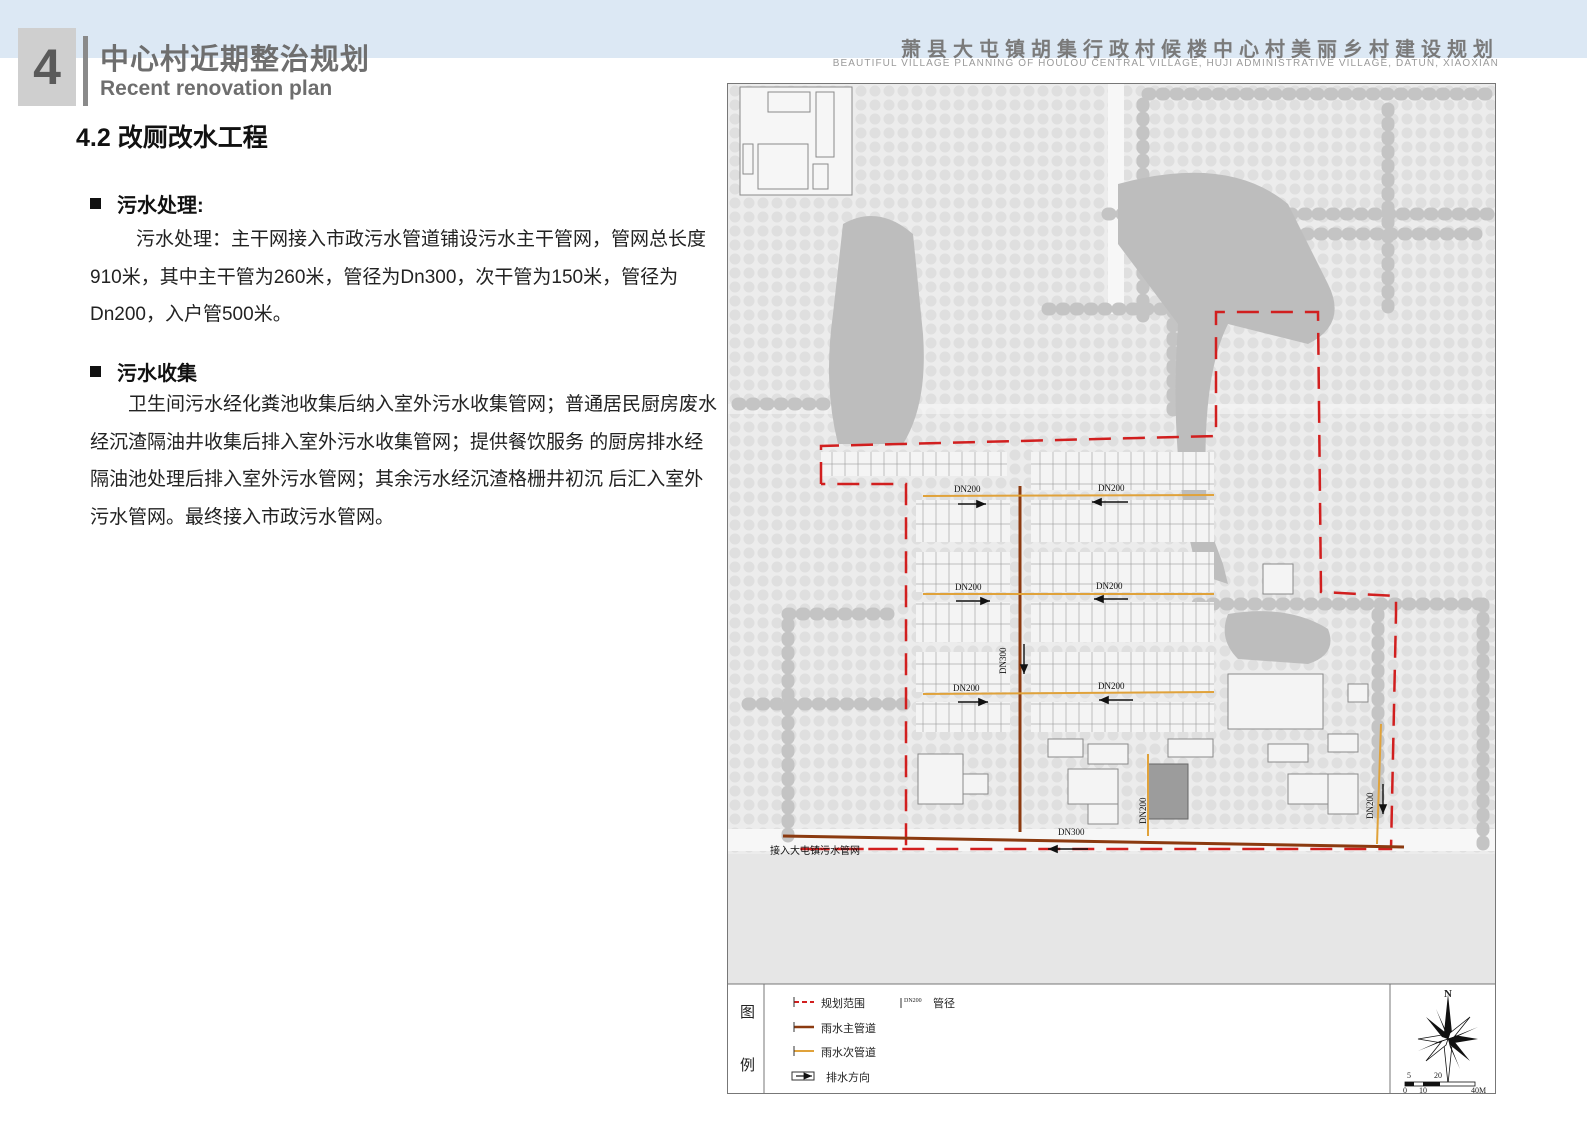 Image resolution: width=1587 pixels, height=1122 pixels. Describe the element at coordinates (796, 141) in the screenshot. I see `school-compound` at that location.